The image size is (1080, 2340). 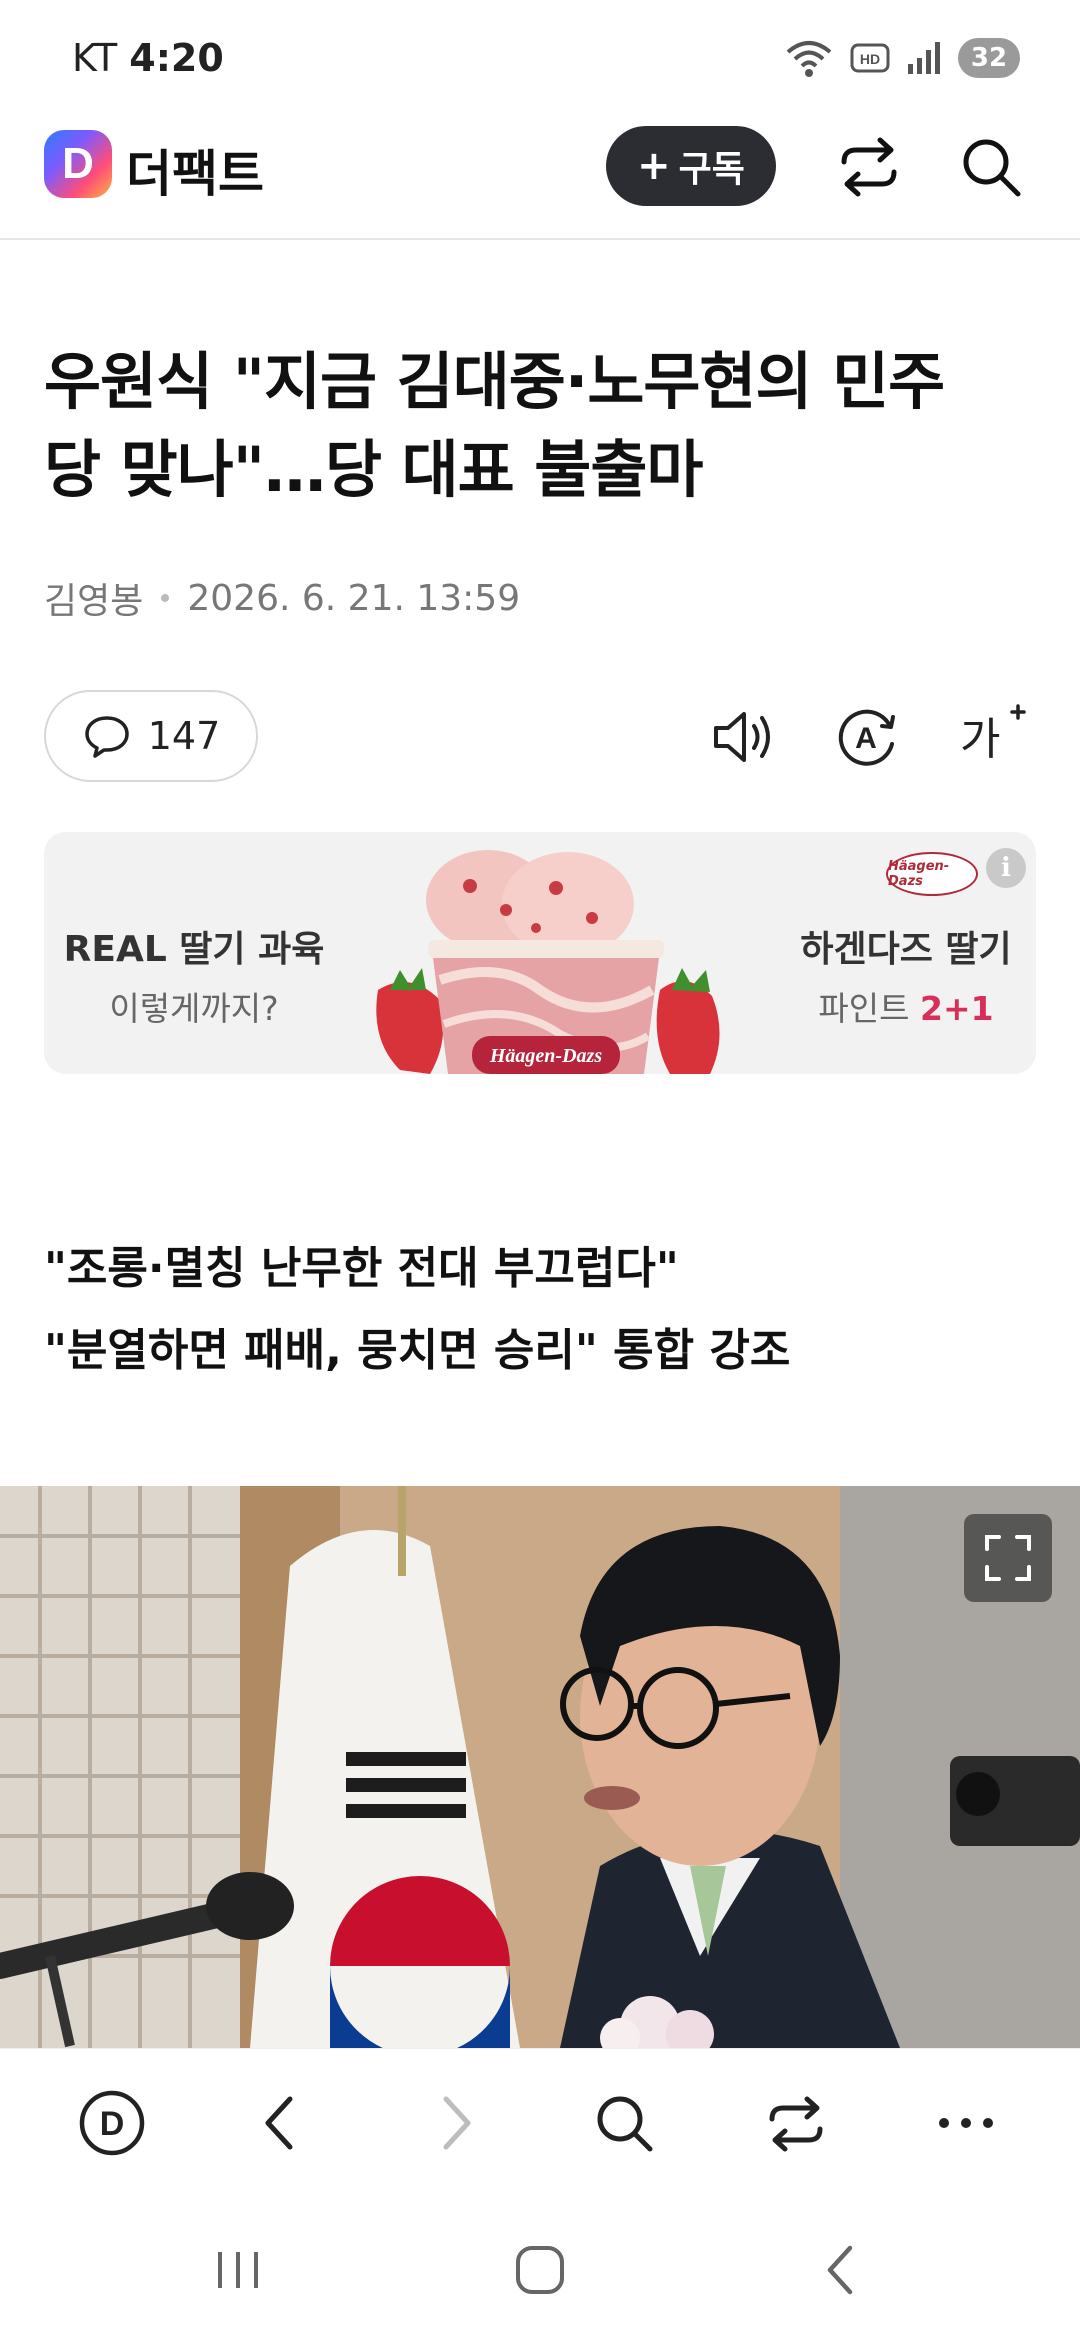 What do you see at coordinates (548, 962) in the screenshot?
I see `ice-cream-product-image: Häagen-Dazs` at bounding box center [548, 962].